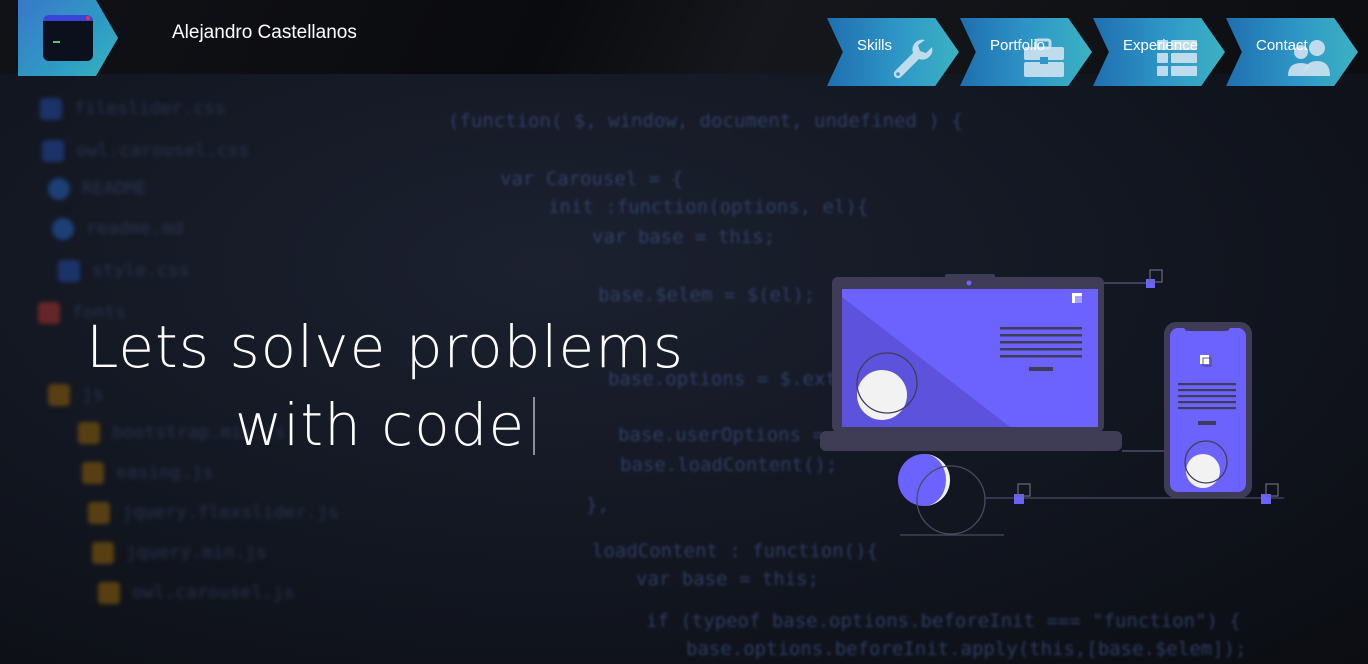  Describe the element at coordinates (213, 513) in the screenshot. I see `file-tree-item: jquery.flexslider.js` at that location.